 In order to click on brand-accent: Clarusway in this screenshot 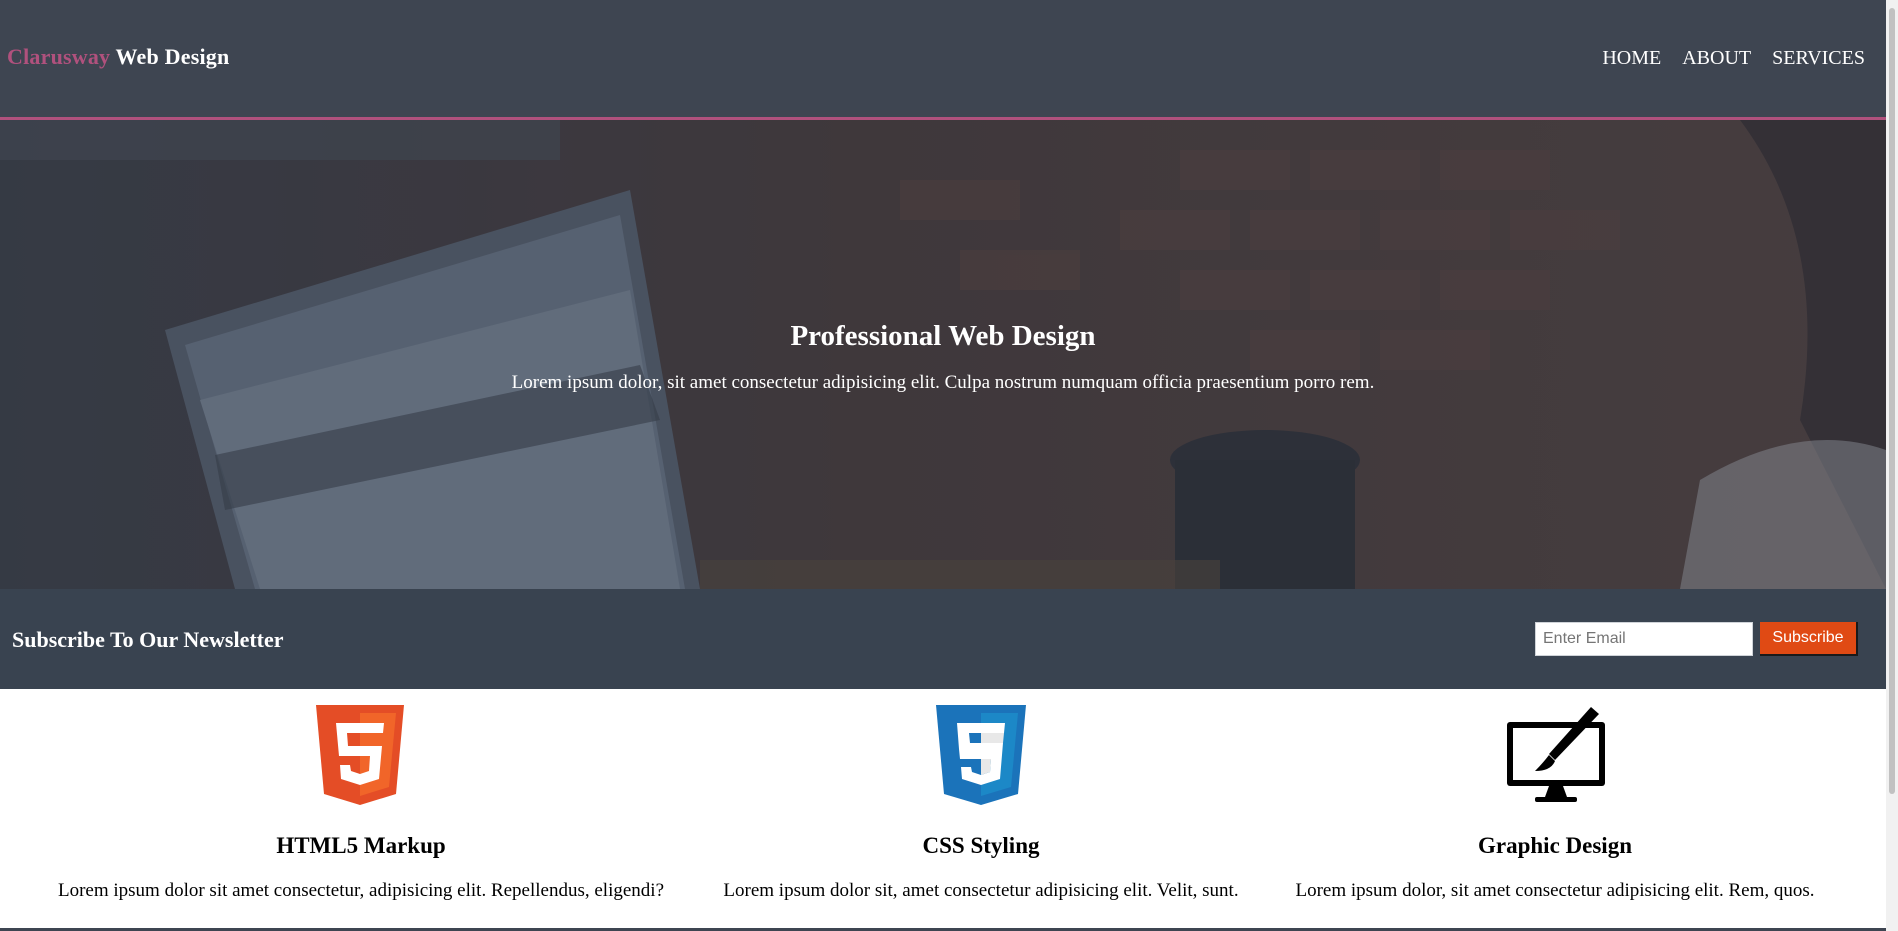, I will do `click(59, 56)`.